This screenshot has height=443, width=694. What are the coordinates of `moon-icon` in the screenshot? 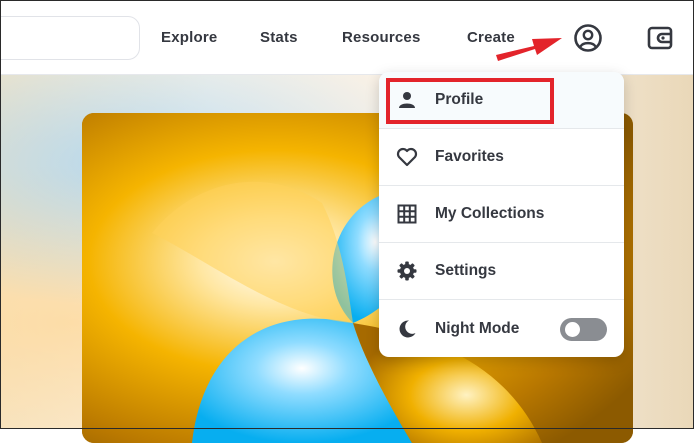 It's located at (407, 329).